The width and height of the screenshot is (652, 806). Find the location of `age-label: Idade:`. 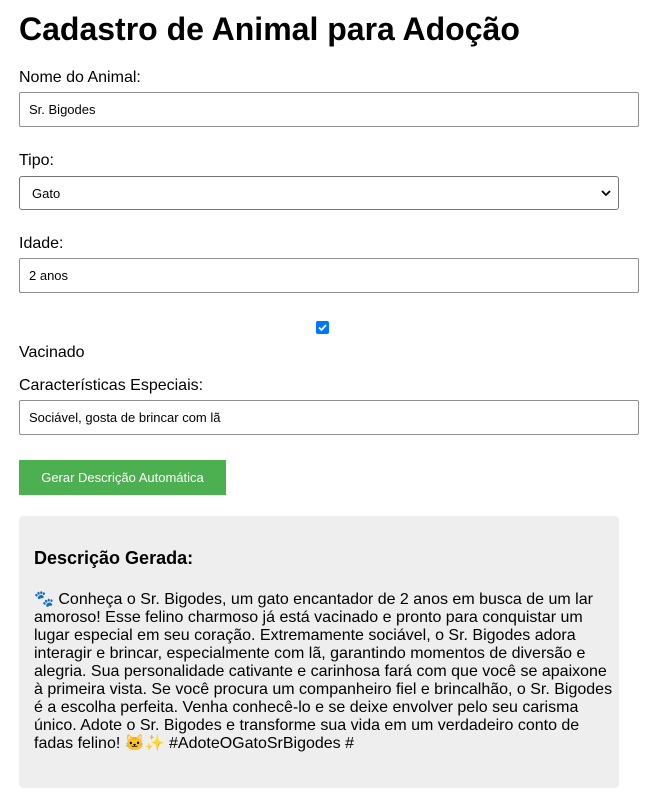

age-label: Idade: is located at coordinates (41, 243).